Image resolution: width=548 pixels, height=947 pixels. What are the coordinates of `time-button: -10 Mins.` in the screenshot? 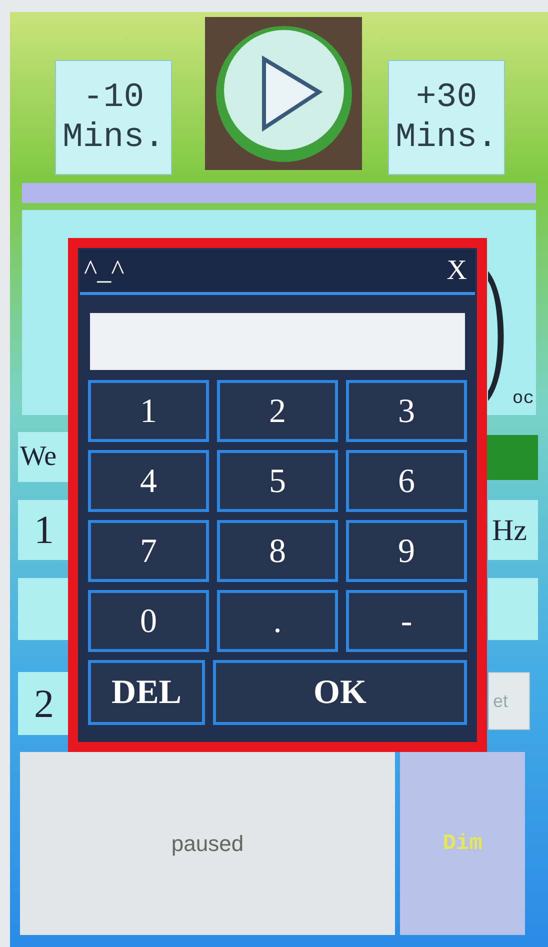 It's located at (113, 117).